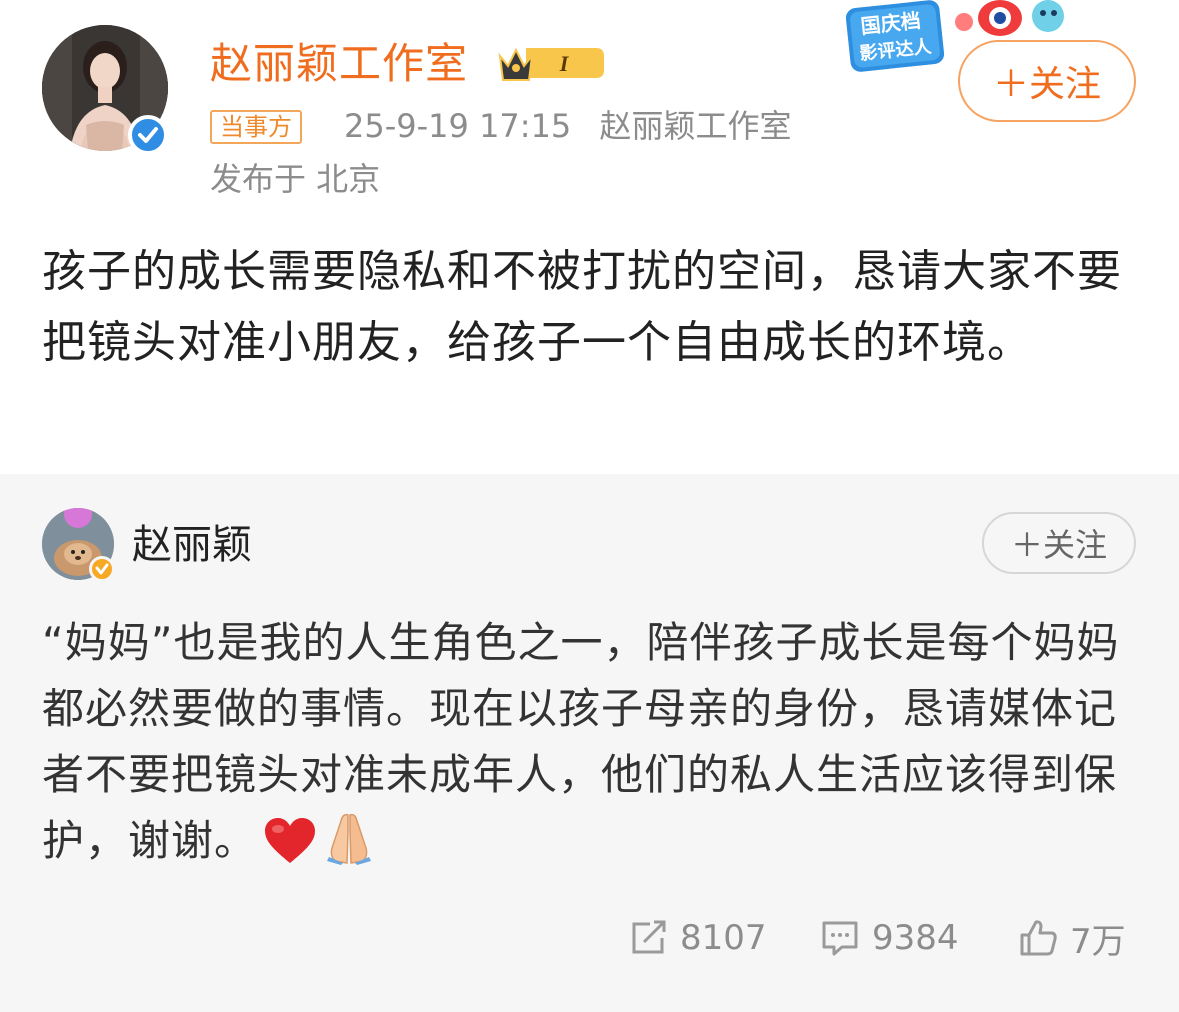 The image size is (1179, 1012). Describe the element at coordinates (723, 938) in the screenshot. I see `repost-count: 8107` at that location.